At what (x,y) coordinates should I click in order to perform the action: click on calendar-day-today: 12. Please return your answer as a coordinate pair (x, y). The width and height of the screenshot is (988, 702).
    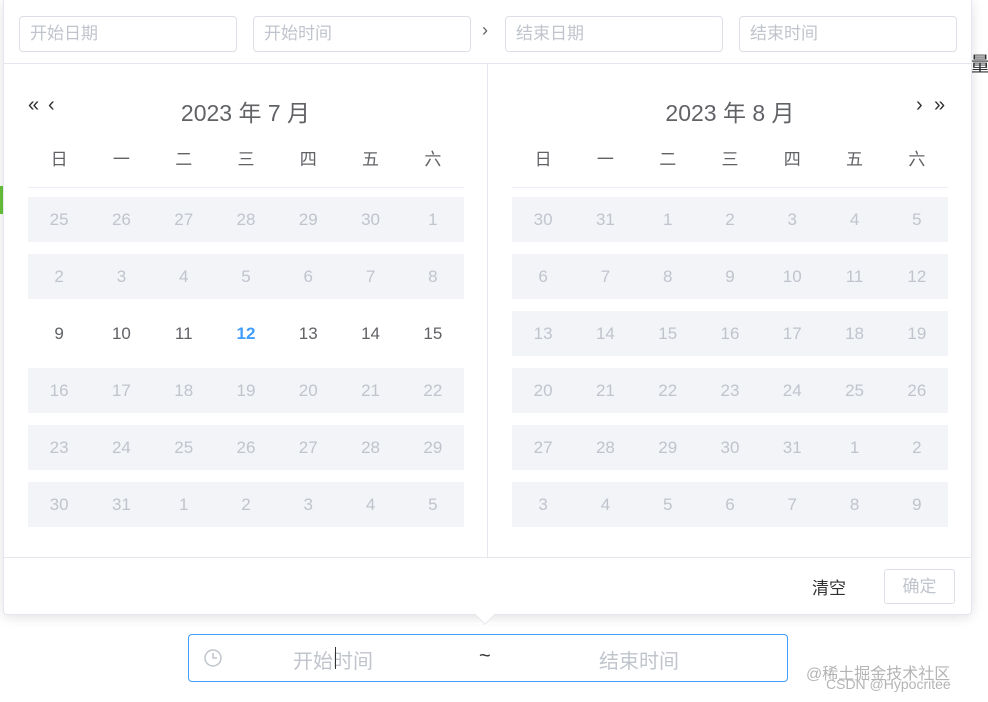
    Looking at the image, I should click on (246, 333).